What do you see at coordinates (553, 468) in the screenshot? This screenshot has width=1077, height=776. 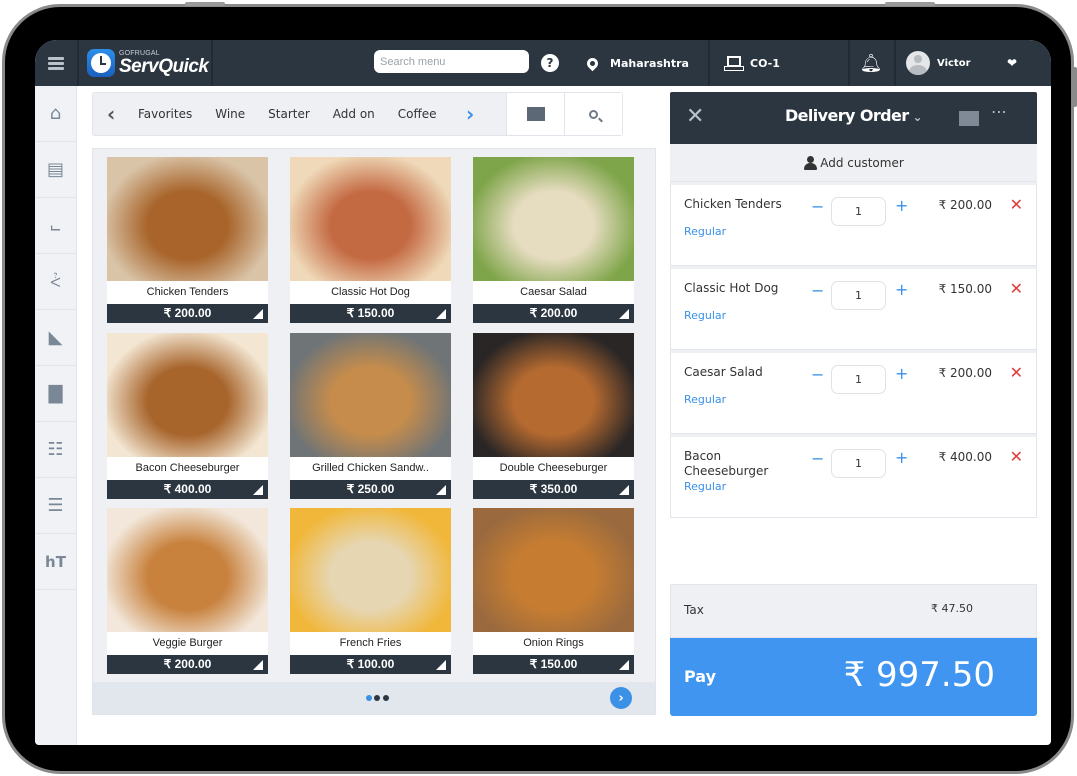 I see `menu-item-name: Double Cheeseburger` at bounding box center [553, 468].